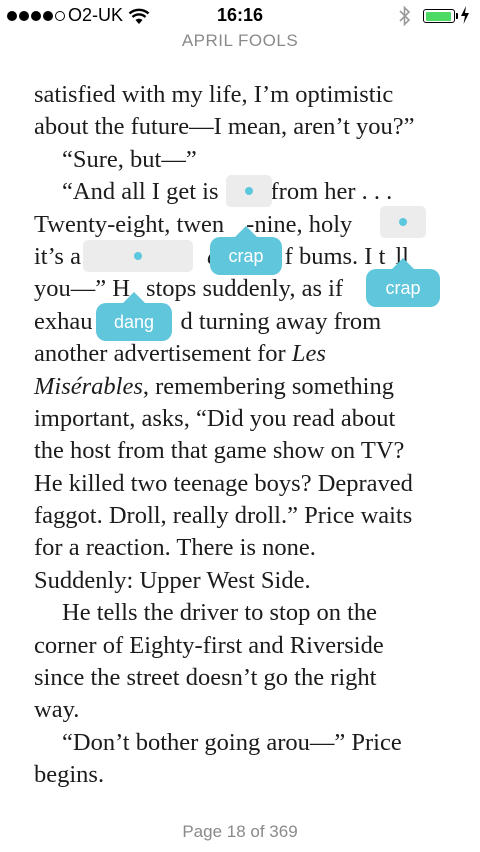 Image resolution: width=480 pixels, height=852 pixels. Describe the element at coordinates (134, 316) in the screenshot. I see `replacement-bubble: dang` at that location.